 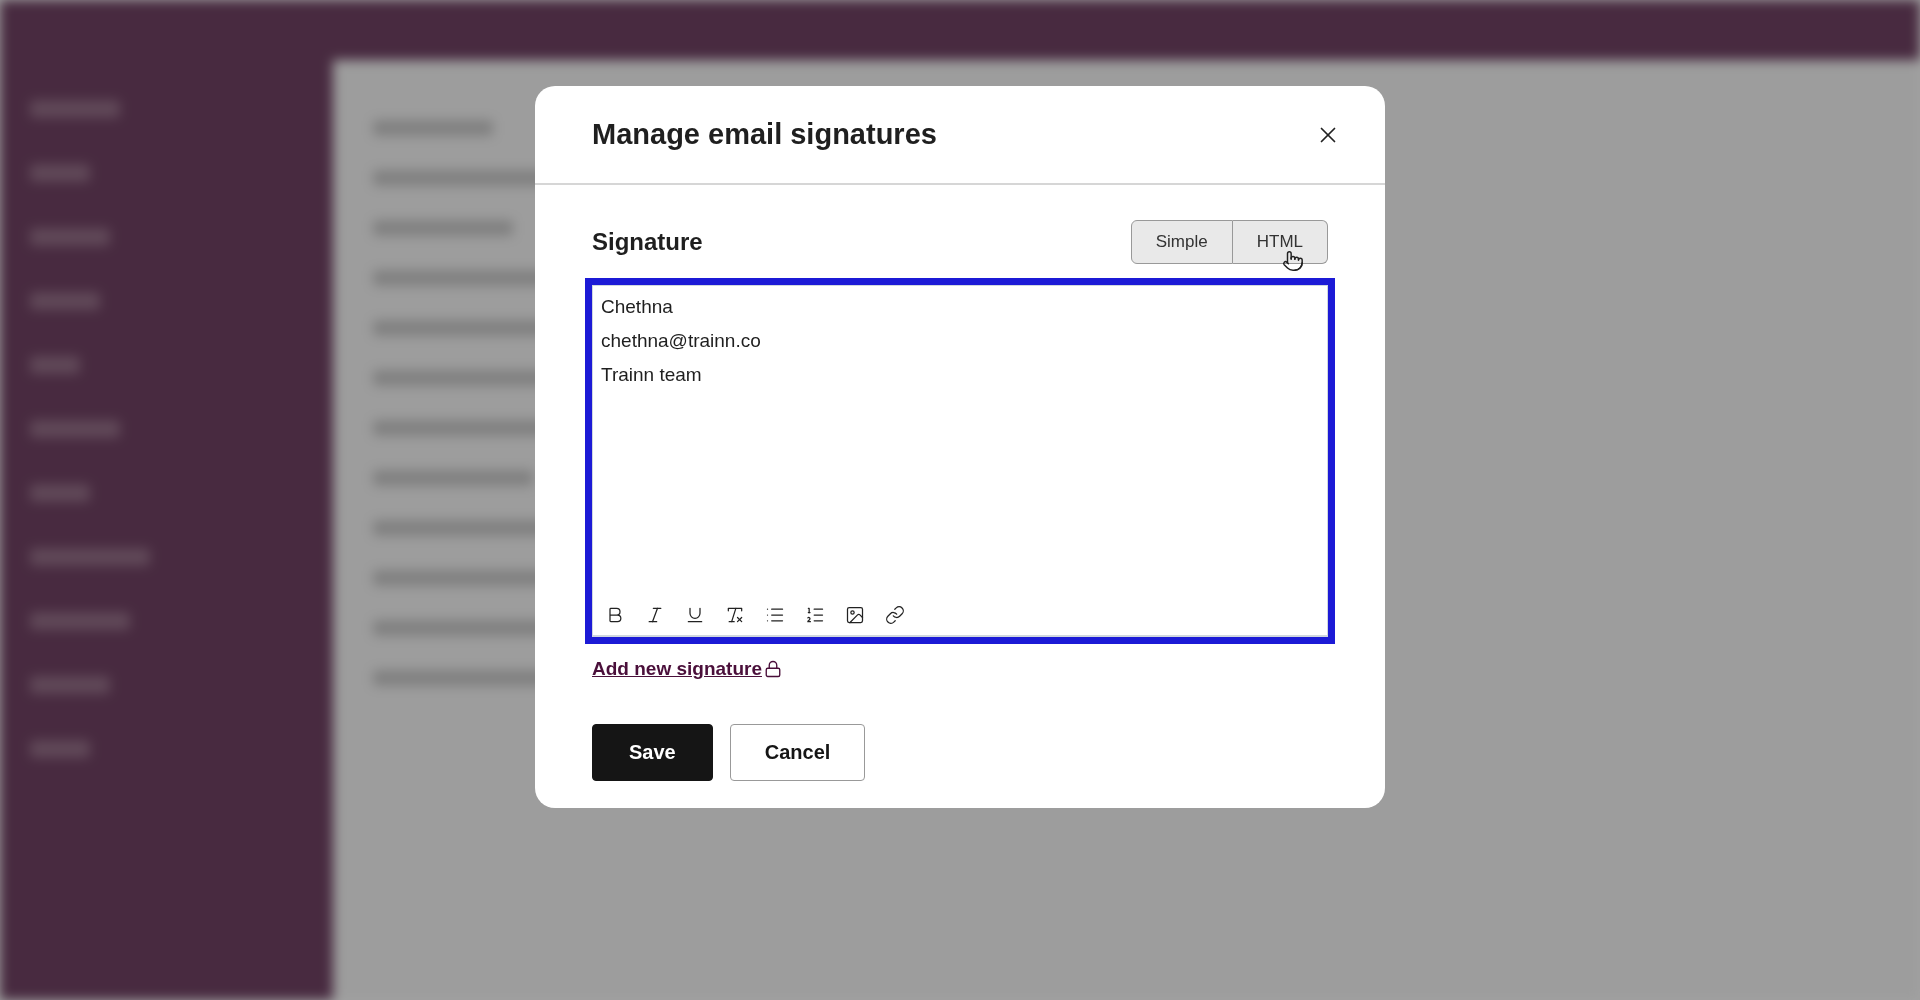 What do you see at coordinates (695, 615) in the screenshot?
I see `underline-icon` at bounding box center [695, 615].